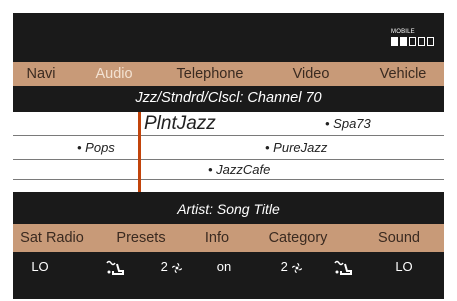 The width and height of the screenshot is (457, 301). Describe the element at coordinates (224, 267) in the screenshot. I see `ac-status: on` at that location.